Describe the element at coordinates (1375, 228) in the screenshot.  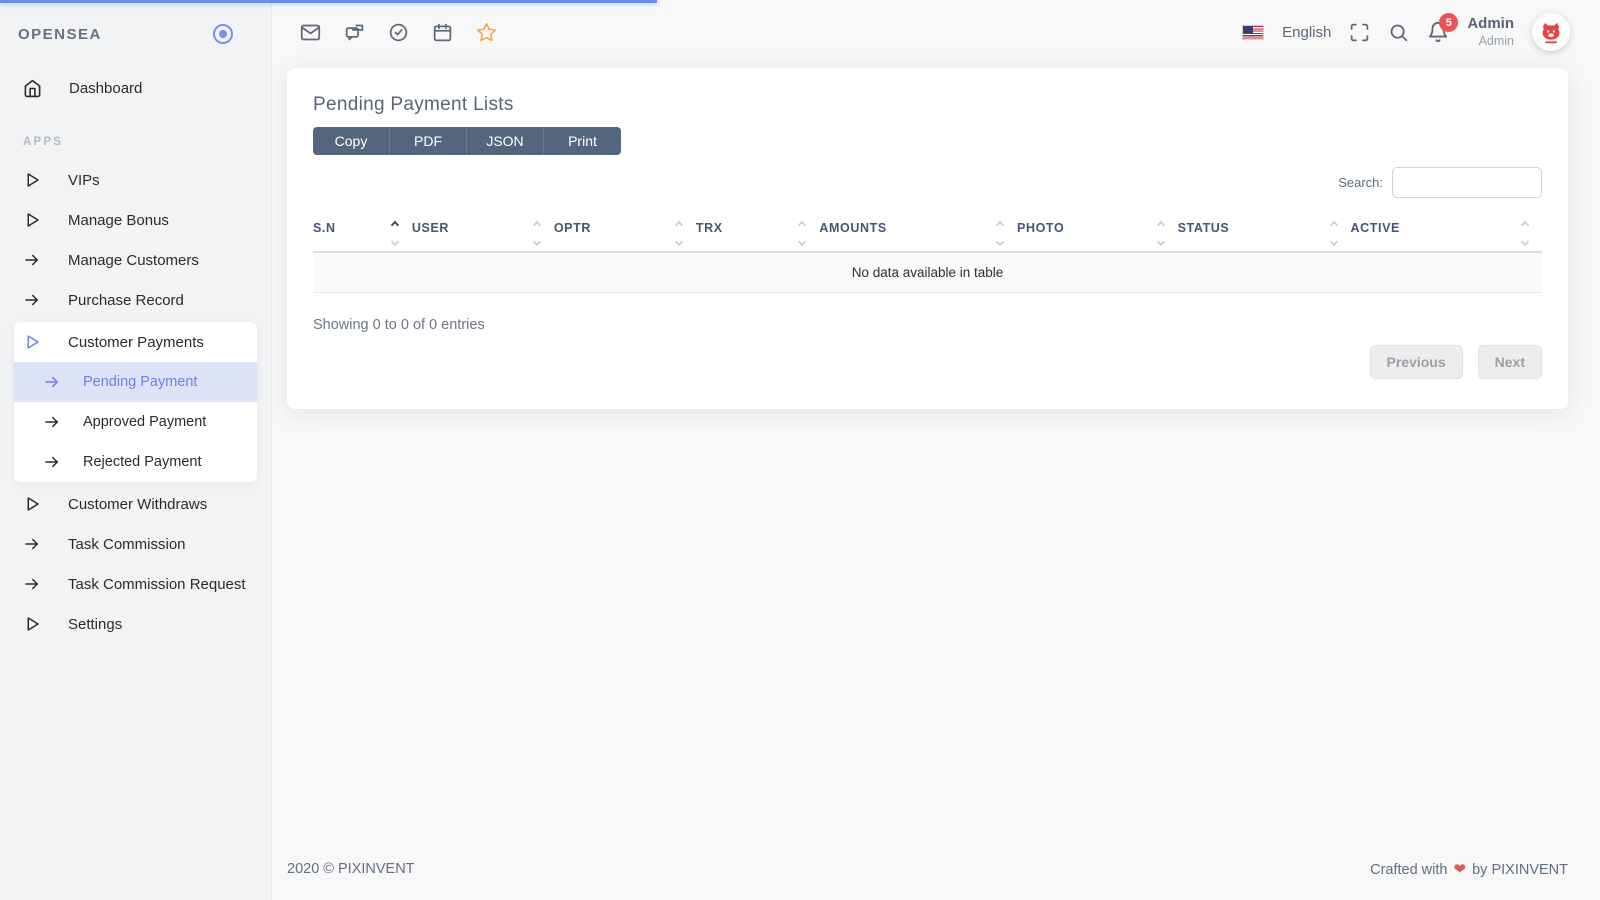
I see `column-header-label: ACTIVE` at that location.